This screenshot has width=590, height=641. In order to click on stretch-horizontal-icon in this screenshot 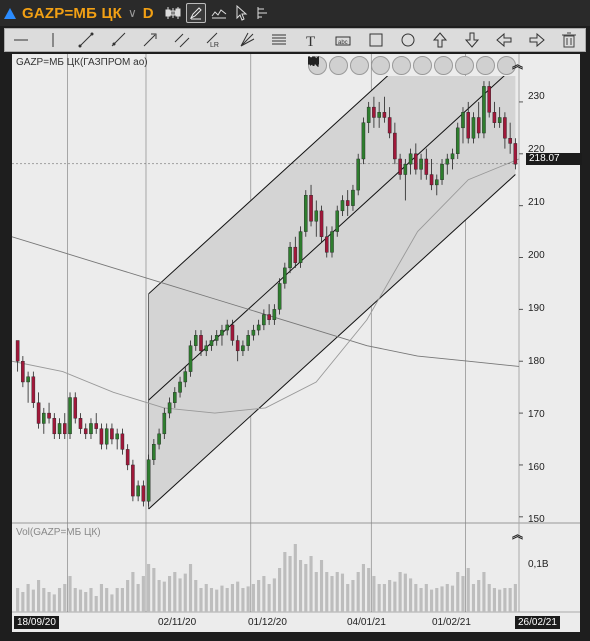, I will do `click(391, 65)`.